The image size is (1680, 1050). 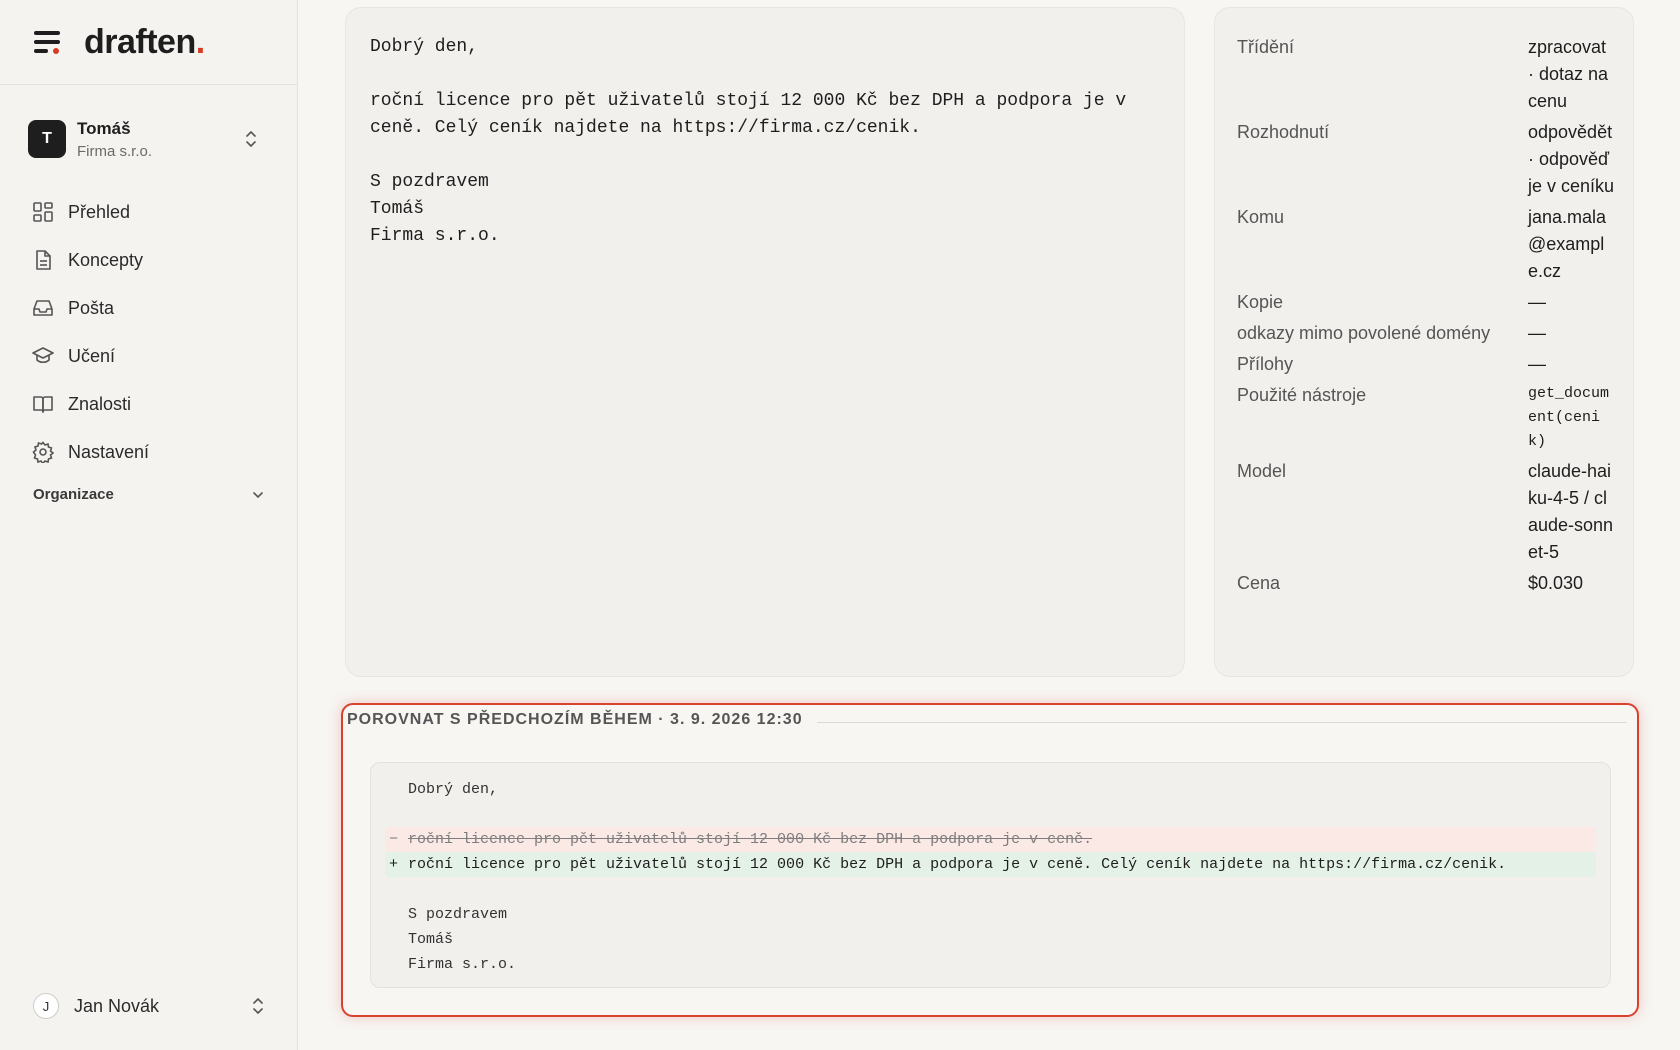 What do you see at coordinates (1260, 302) in the screenshot?
I see `meta-key: Kopie` at bounding box center [1260, 302].